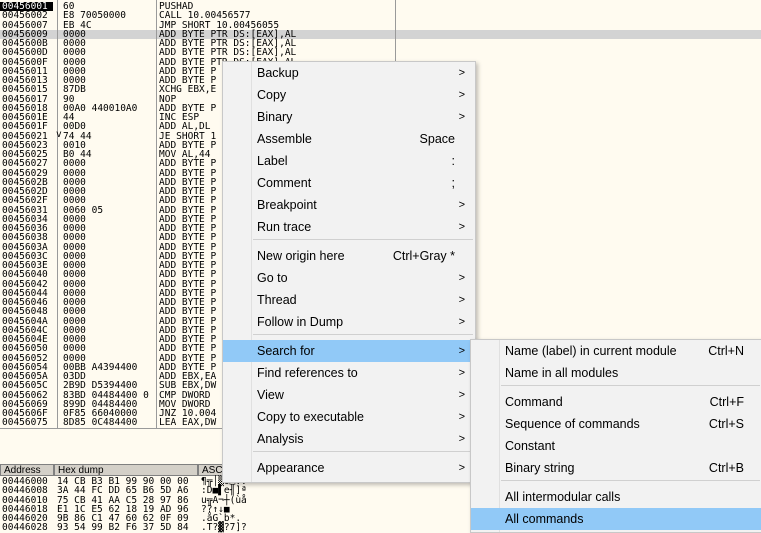 This screenshot has width=761, height=533. Describe the element at coordinates (616, 446) in the screenshot. I see `submenu-item-constant: Constant` at that location.